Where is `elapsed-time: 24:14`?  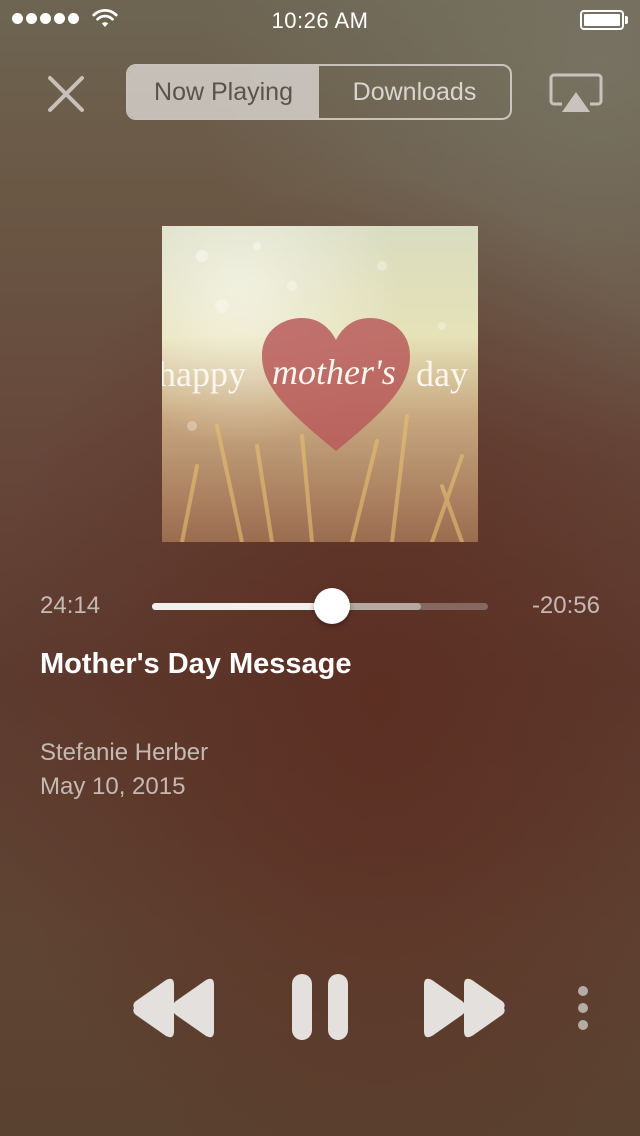
elapsed-time: 24:14 is located at coordinates (70, 605).